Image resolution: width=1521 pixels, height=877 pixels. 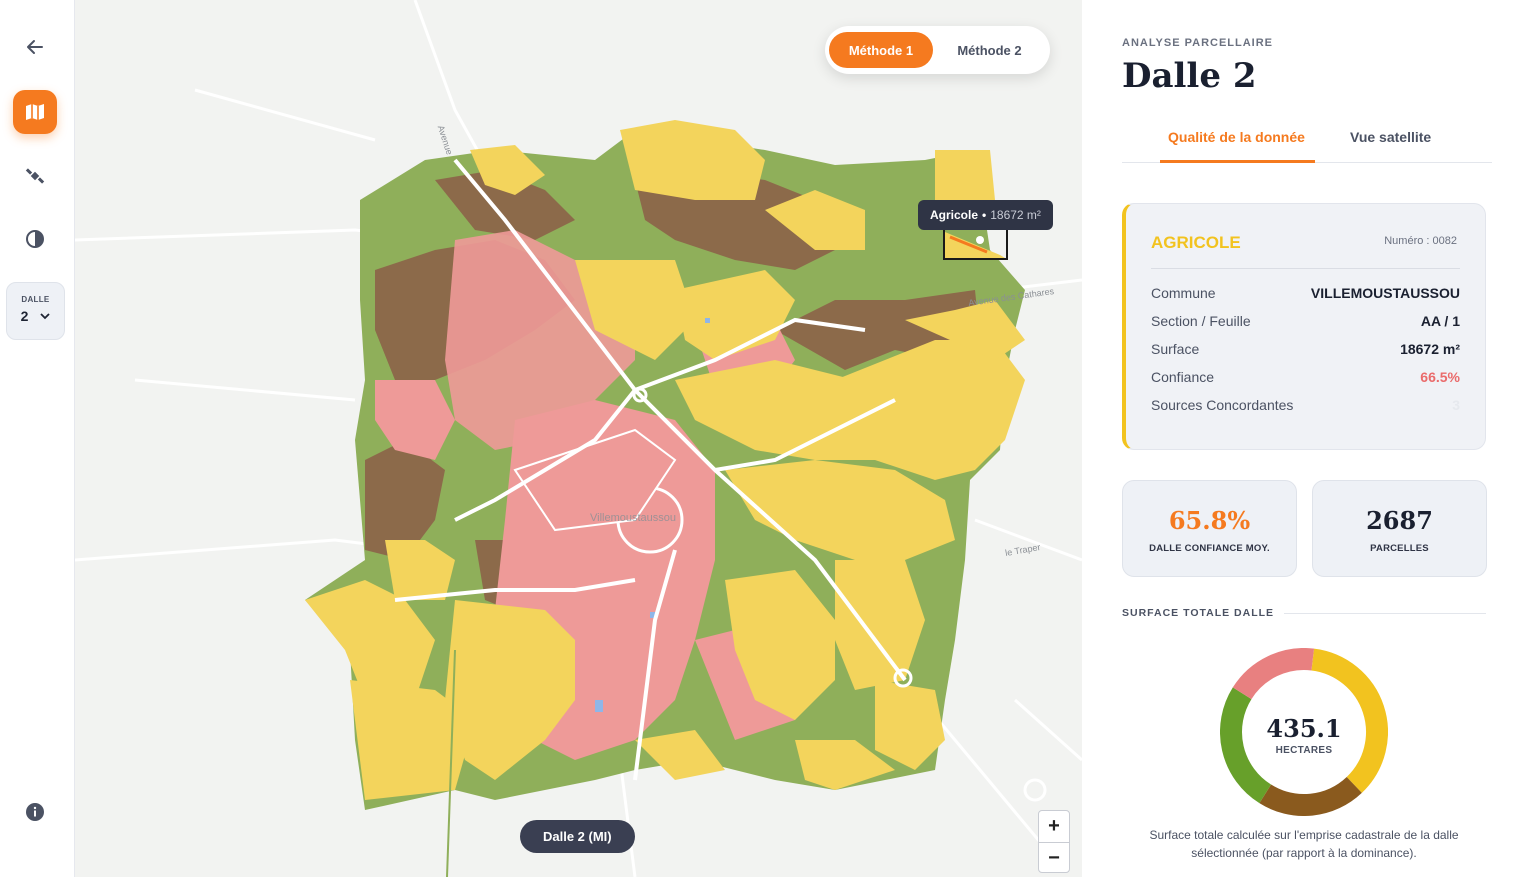 I want to click on satellite-view-button, so click(x=35, y=176).